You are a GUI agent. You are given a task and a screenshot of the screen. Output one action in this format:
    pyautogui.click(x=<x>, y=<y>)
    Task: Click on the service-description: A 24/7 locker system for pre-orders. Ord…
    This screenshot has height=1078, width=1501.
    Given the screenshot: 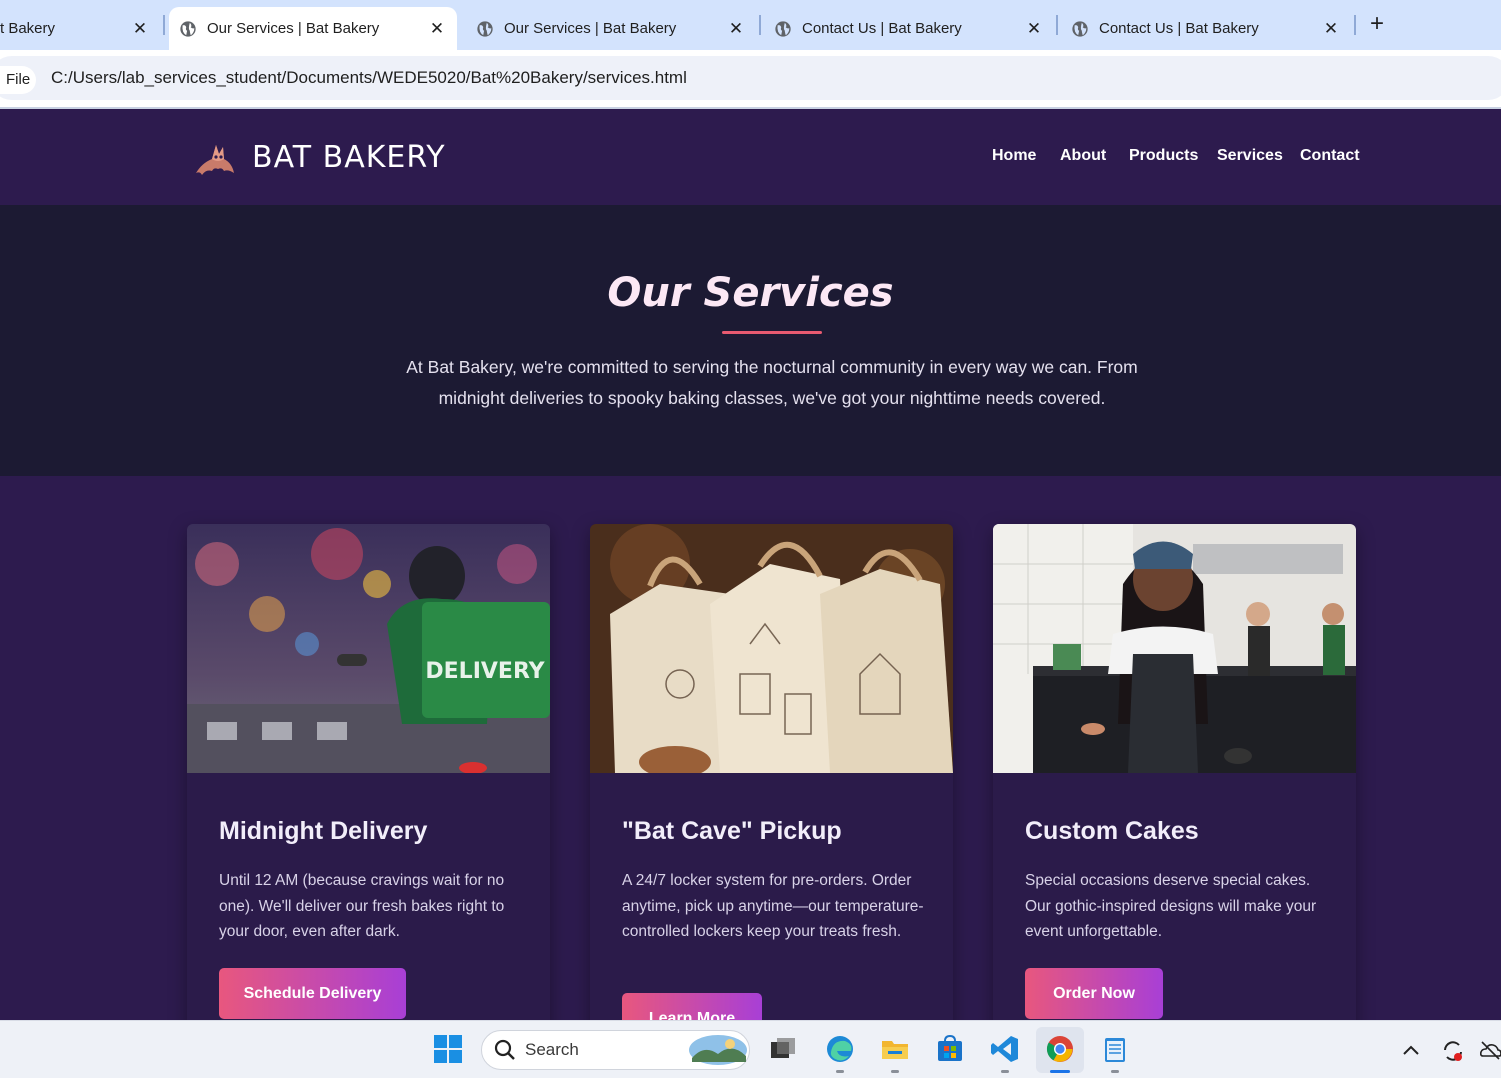 What is the action you would take?
    pyautogui.click(x=773, y=906)
    